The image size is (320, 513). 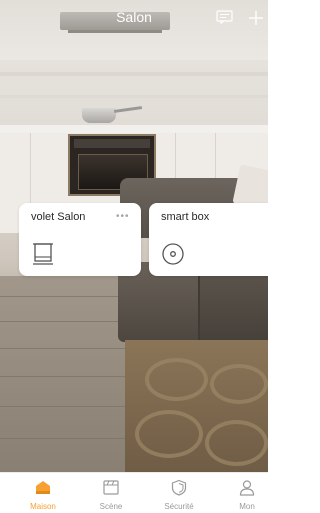 I want to click on device-name: smart box, so click(x=185, y=217).